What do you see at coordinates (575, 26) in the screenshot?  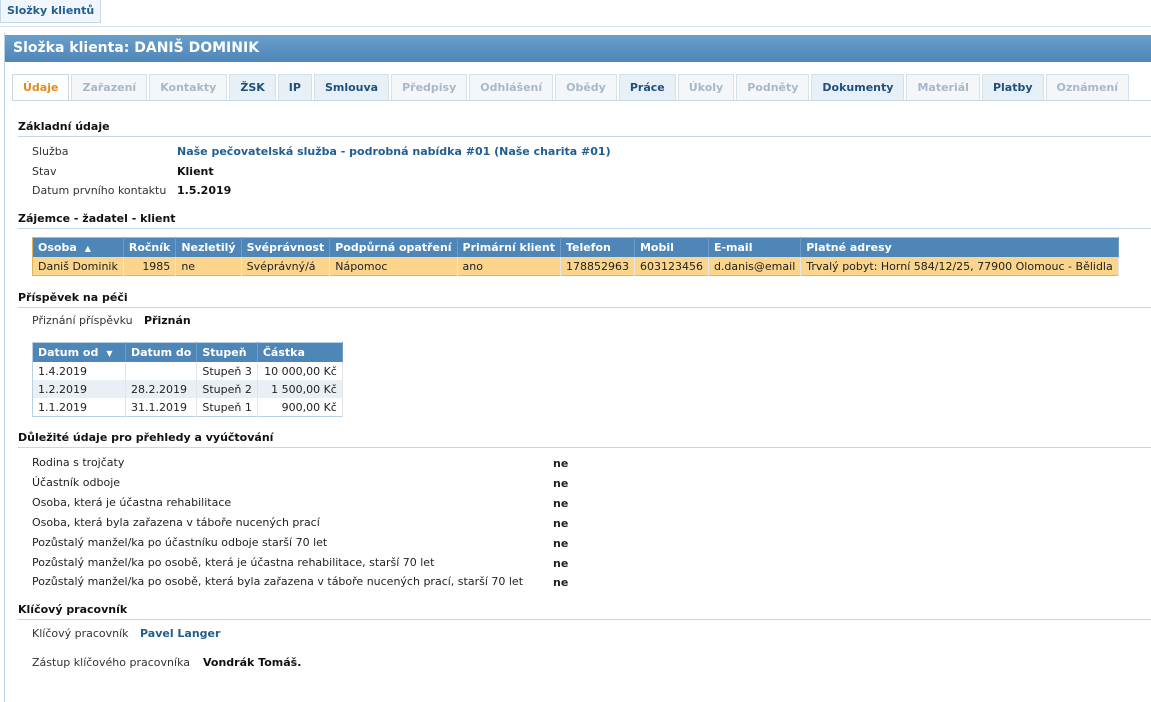 I see `top-divider` at bounding box center [575, 26].